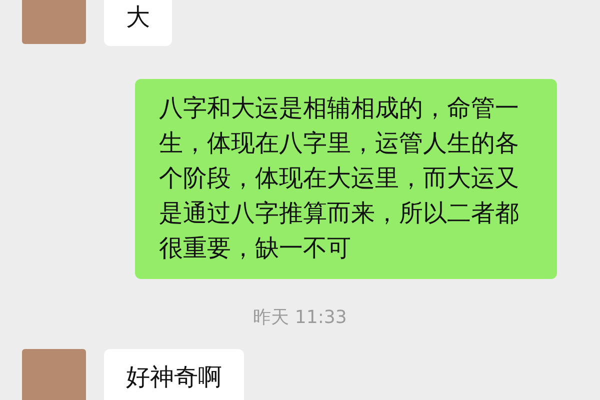  What do you see at coordinates (174, 374) in the screenshot?
I see `message-bubble: 好神奇啊` at bounding box center [174, 374].